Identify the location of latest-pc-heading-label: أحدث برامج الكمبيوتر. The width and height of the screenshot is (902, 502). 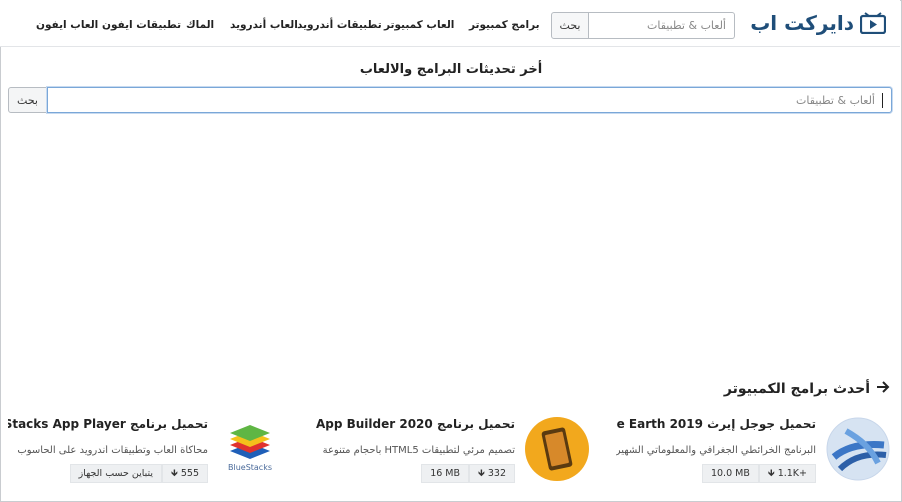
(796, 389).